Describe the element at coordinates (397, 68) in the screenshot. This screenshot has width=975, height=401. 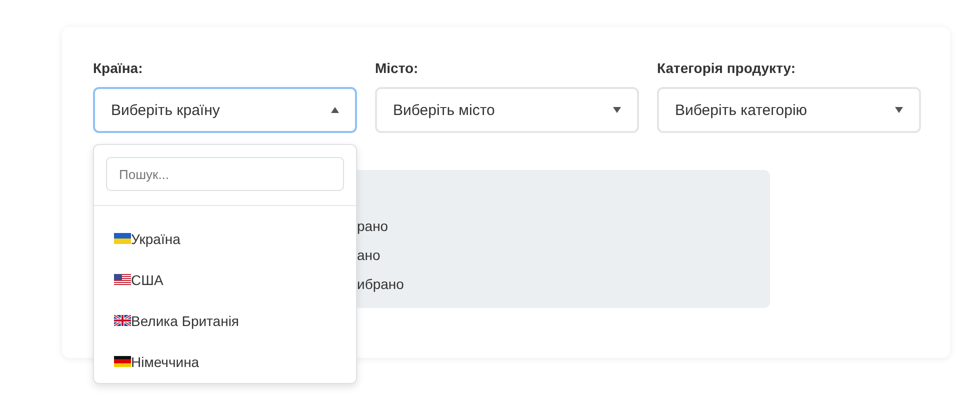
I see `field-label: Місто:` at that location.